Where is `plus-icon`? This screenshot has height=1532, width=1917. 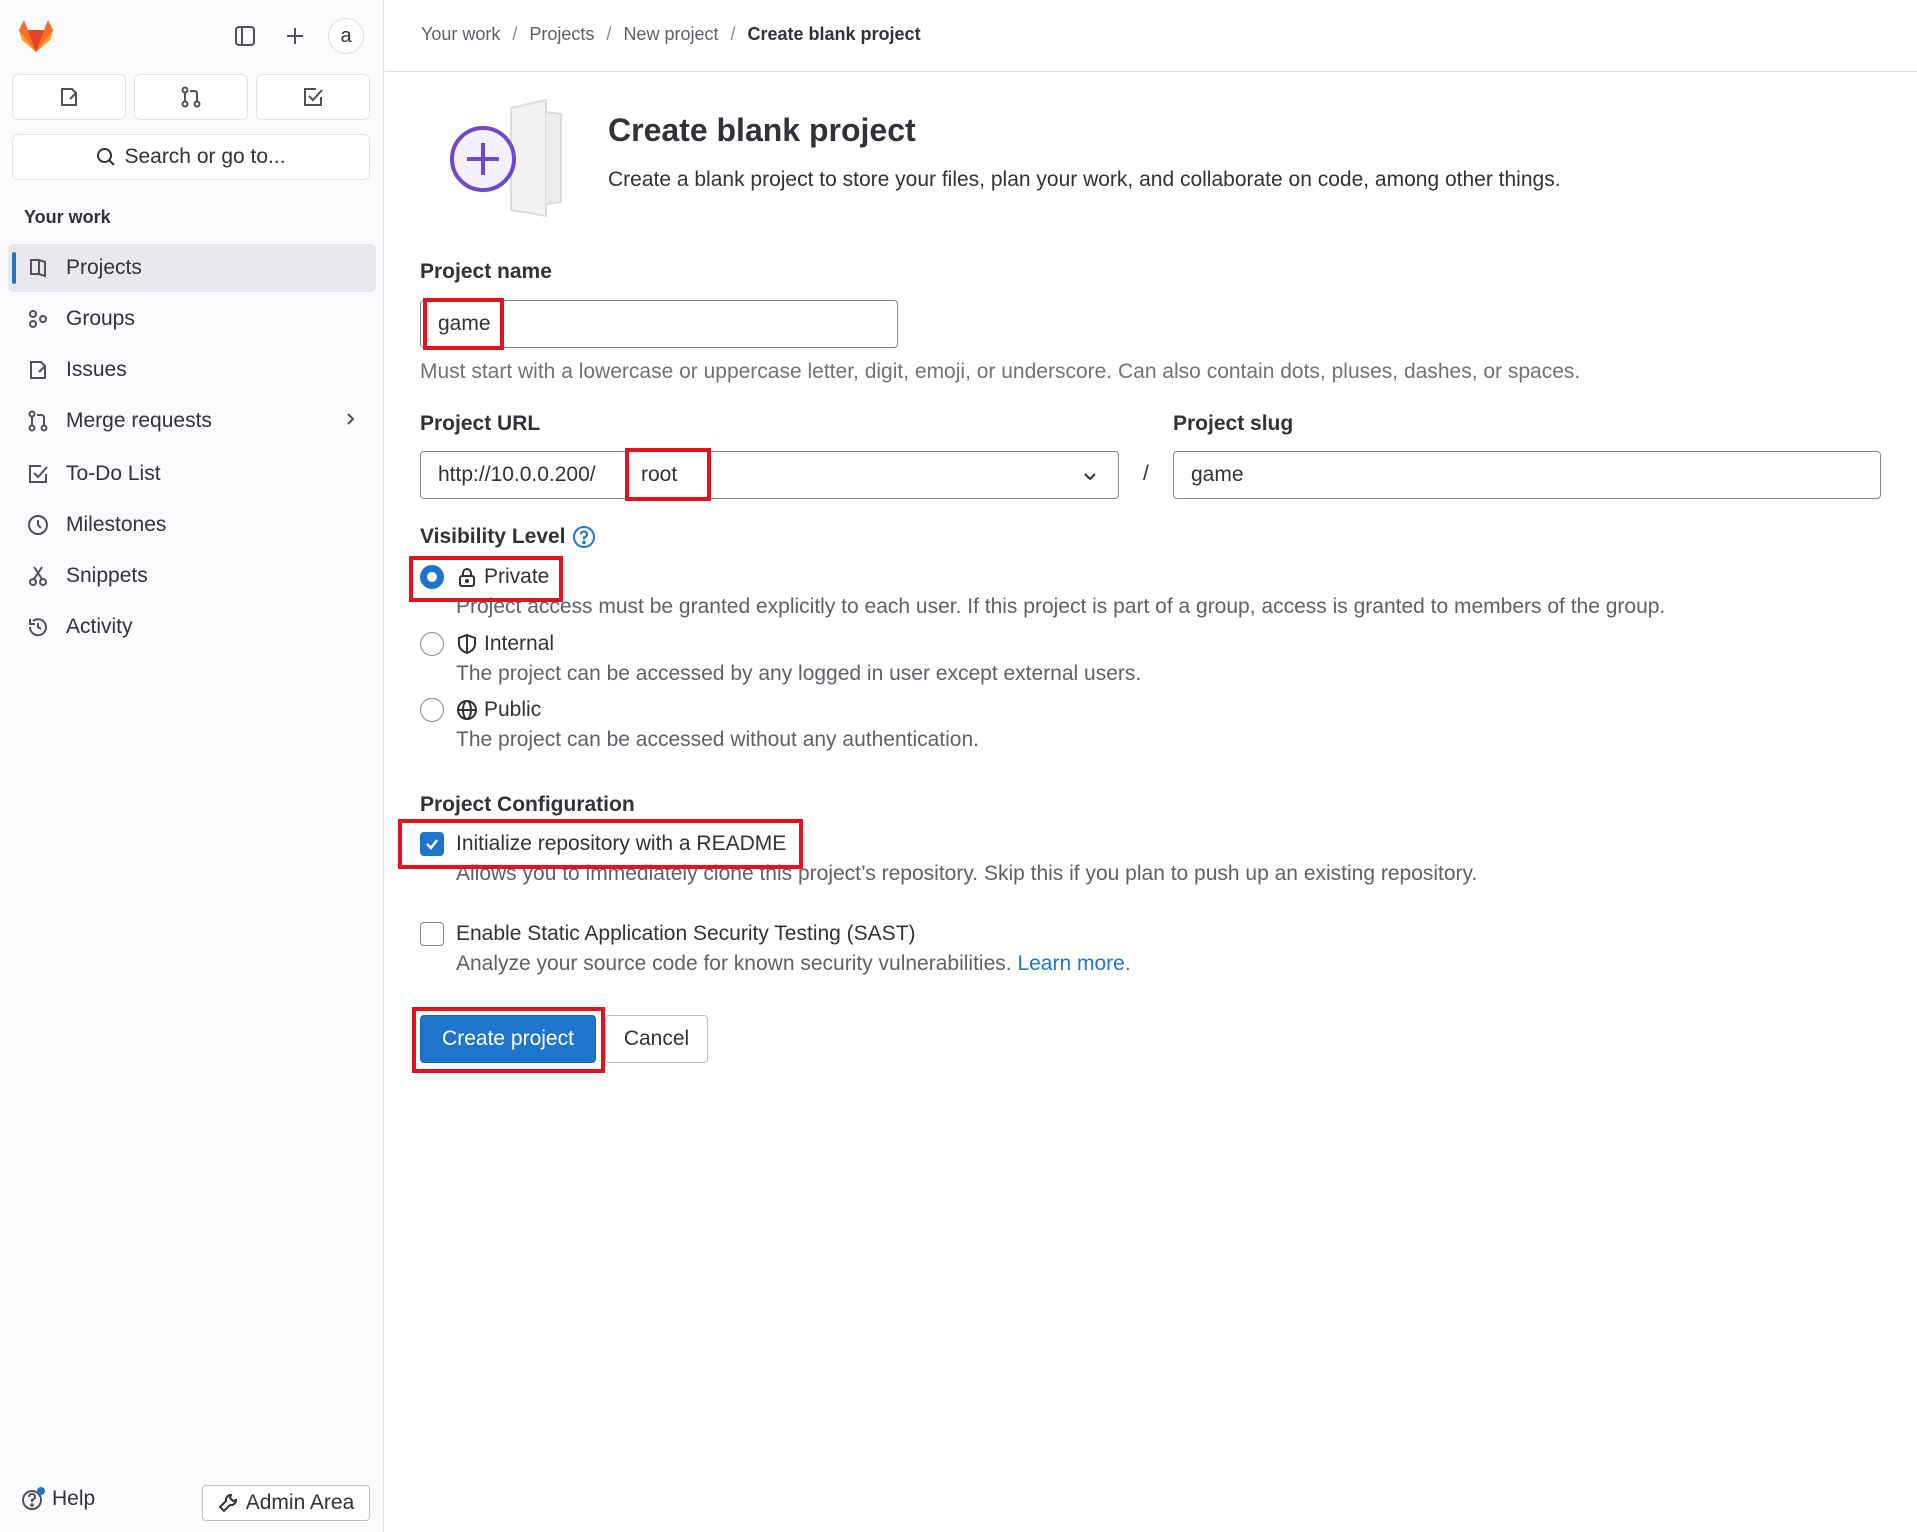
plus-icon is located at coordinates (295, 36).